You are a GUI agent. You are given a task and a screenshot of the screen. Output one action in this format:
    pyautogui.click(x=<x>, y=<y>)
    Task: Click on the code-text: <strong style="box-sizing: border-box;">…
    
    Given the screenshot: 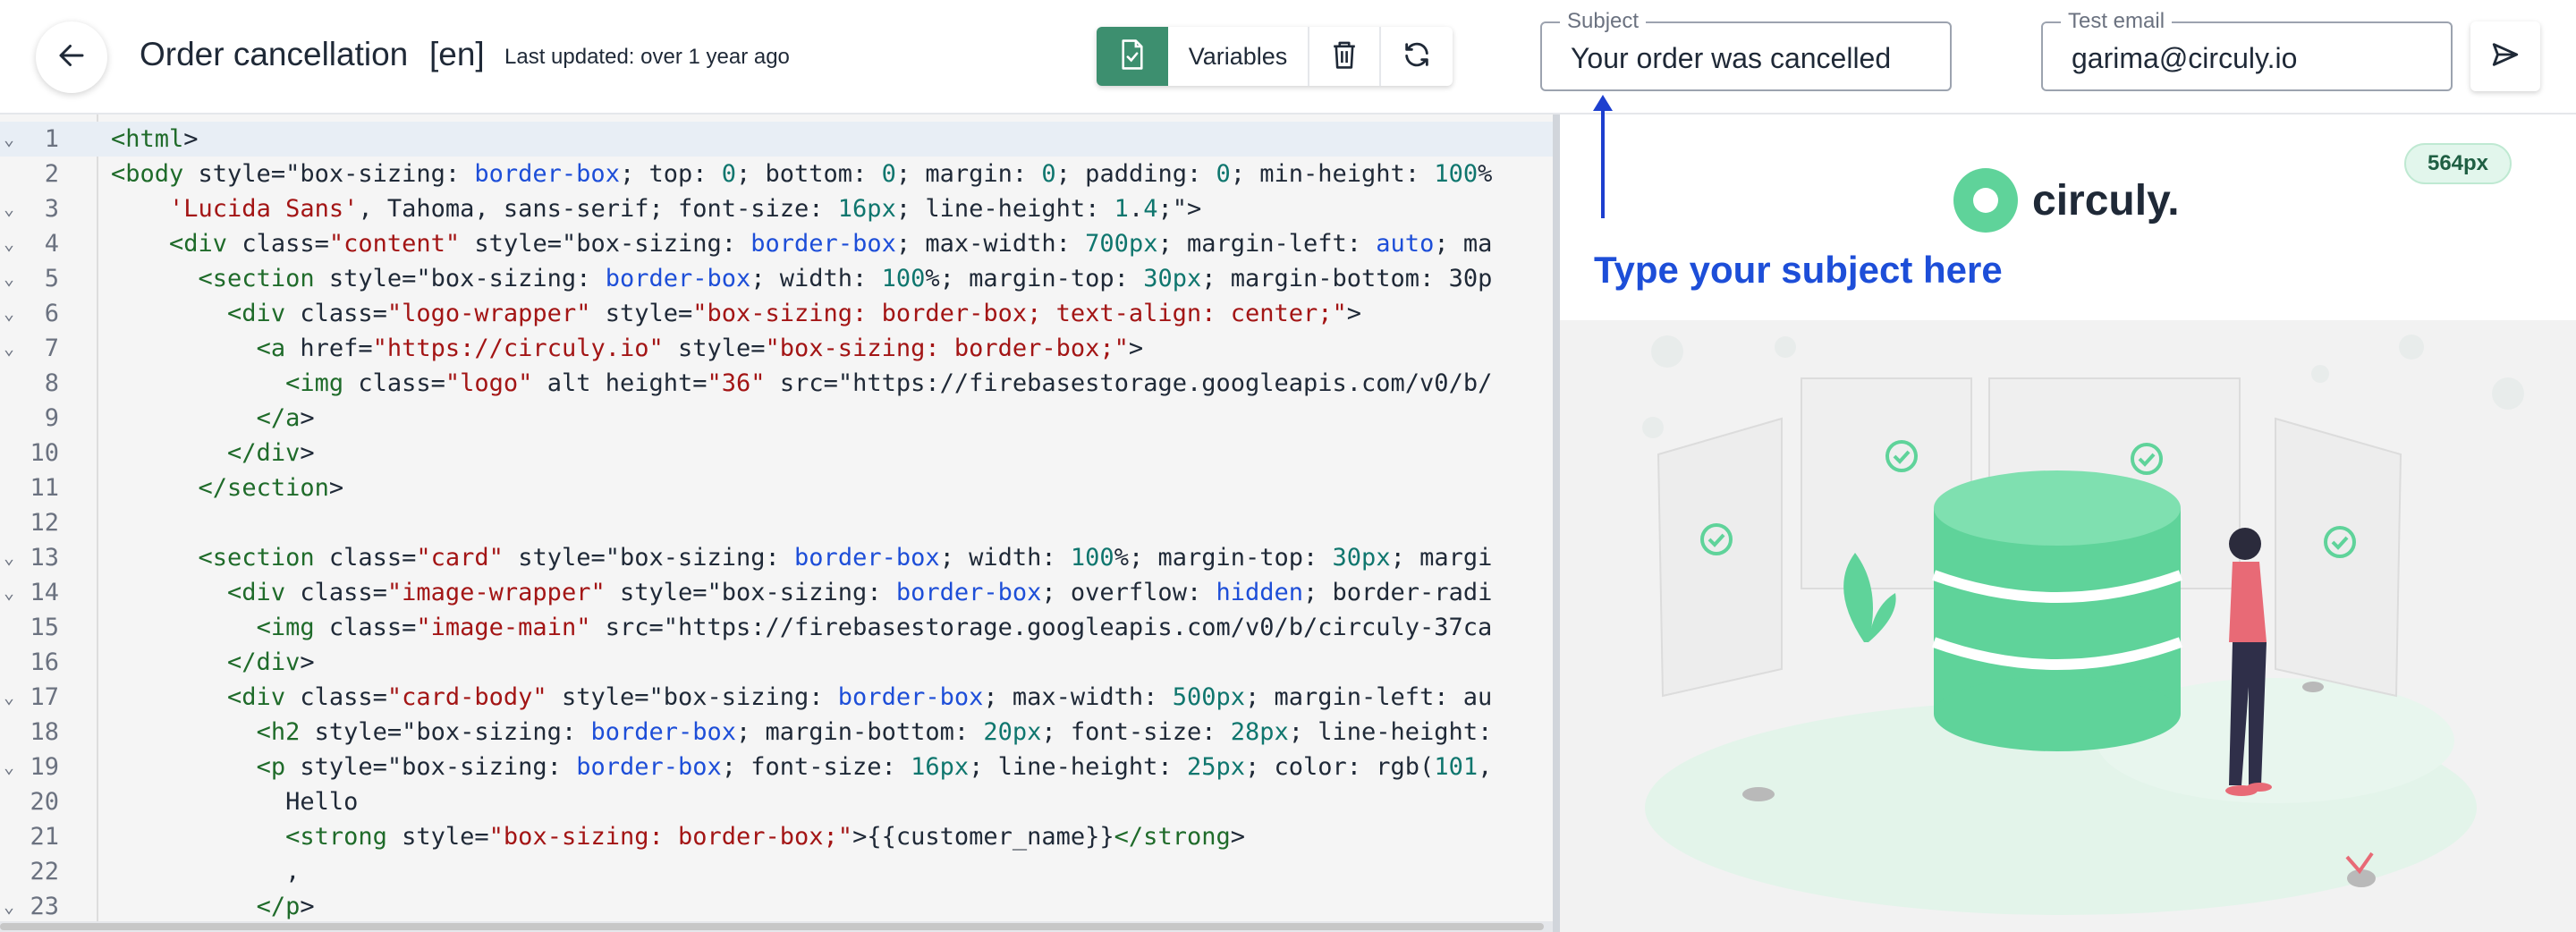 What is the action you would take?
    pyautogui.click(x=678, y=836)
    